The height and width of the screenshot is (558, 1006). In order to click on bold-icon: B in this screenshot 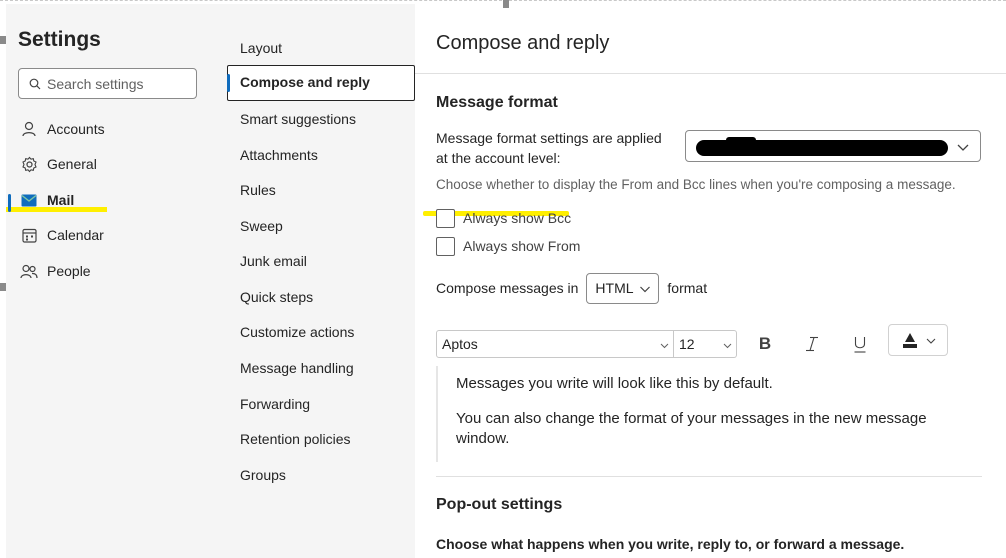, I will do `click(765, 343)`.